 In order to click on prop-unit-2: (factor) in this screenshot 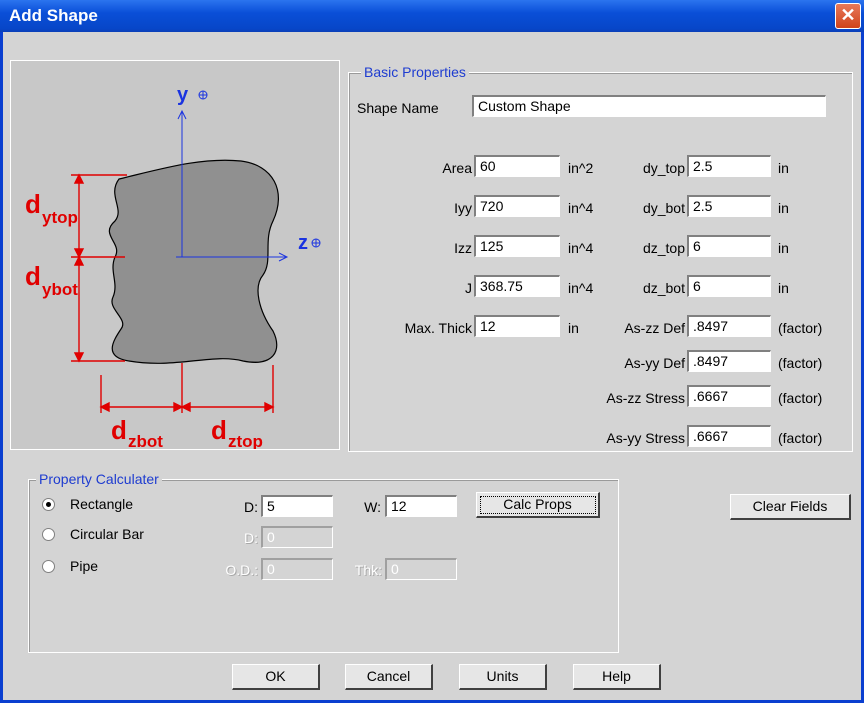, I will do `click(800, 328)`.